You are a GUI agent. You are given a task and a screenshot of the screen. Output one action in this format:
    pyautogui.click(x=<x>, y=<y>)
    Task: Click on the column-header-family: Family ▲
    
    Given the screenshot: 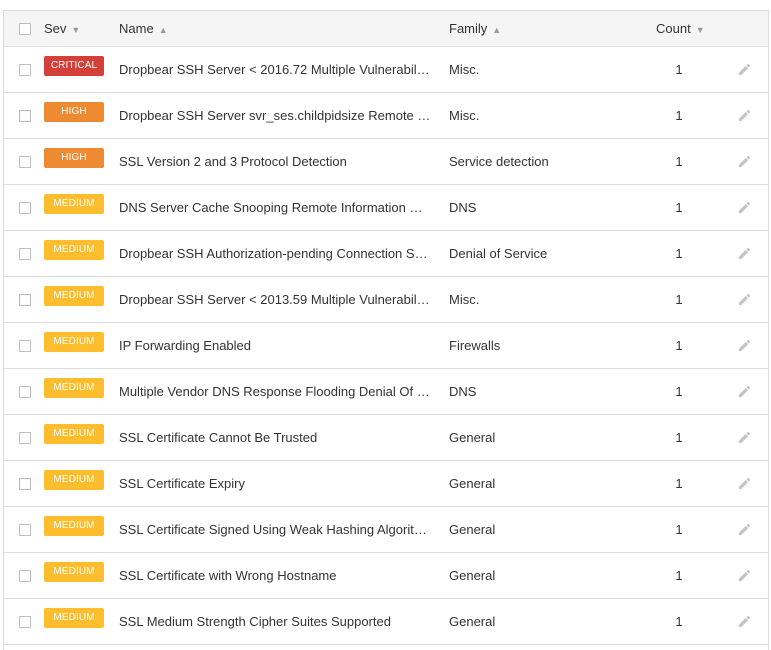 What is the action you would take?
    pyautogui.click(x=544, y=28)
    